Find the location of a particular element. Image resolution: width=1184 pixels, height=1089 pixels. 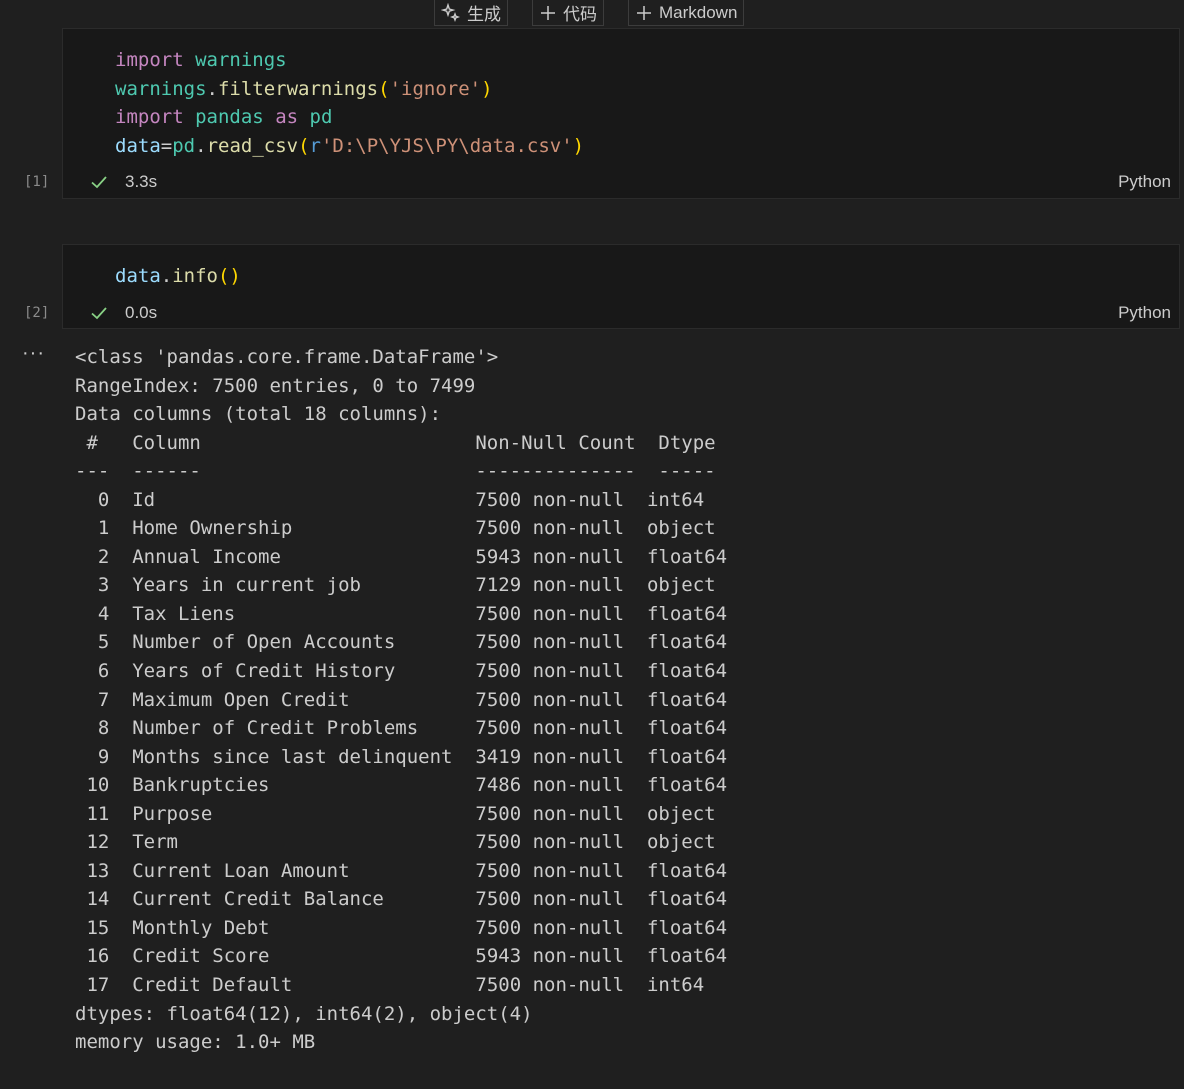

add-markdown-cell-button: Markdown is located at coordinates (686, 13).